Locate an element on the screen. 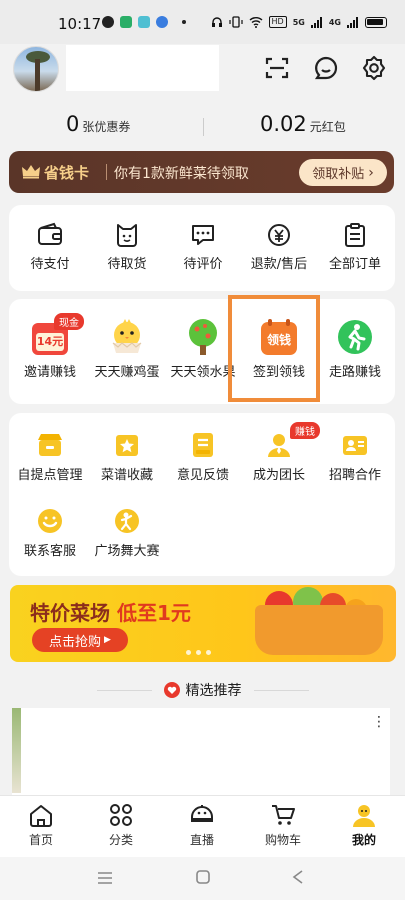 Image resolution: width=405 pixels, height=900 pixels. divider is located at coordinates (203, 127).